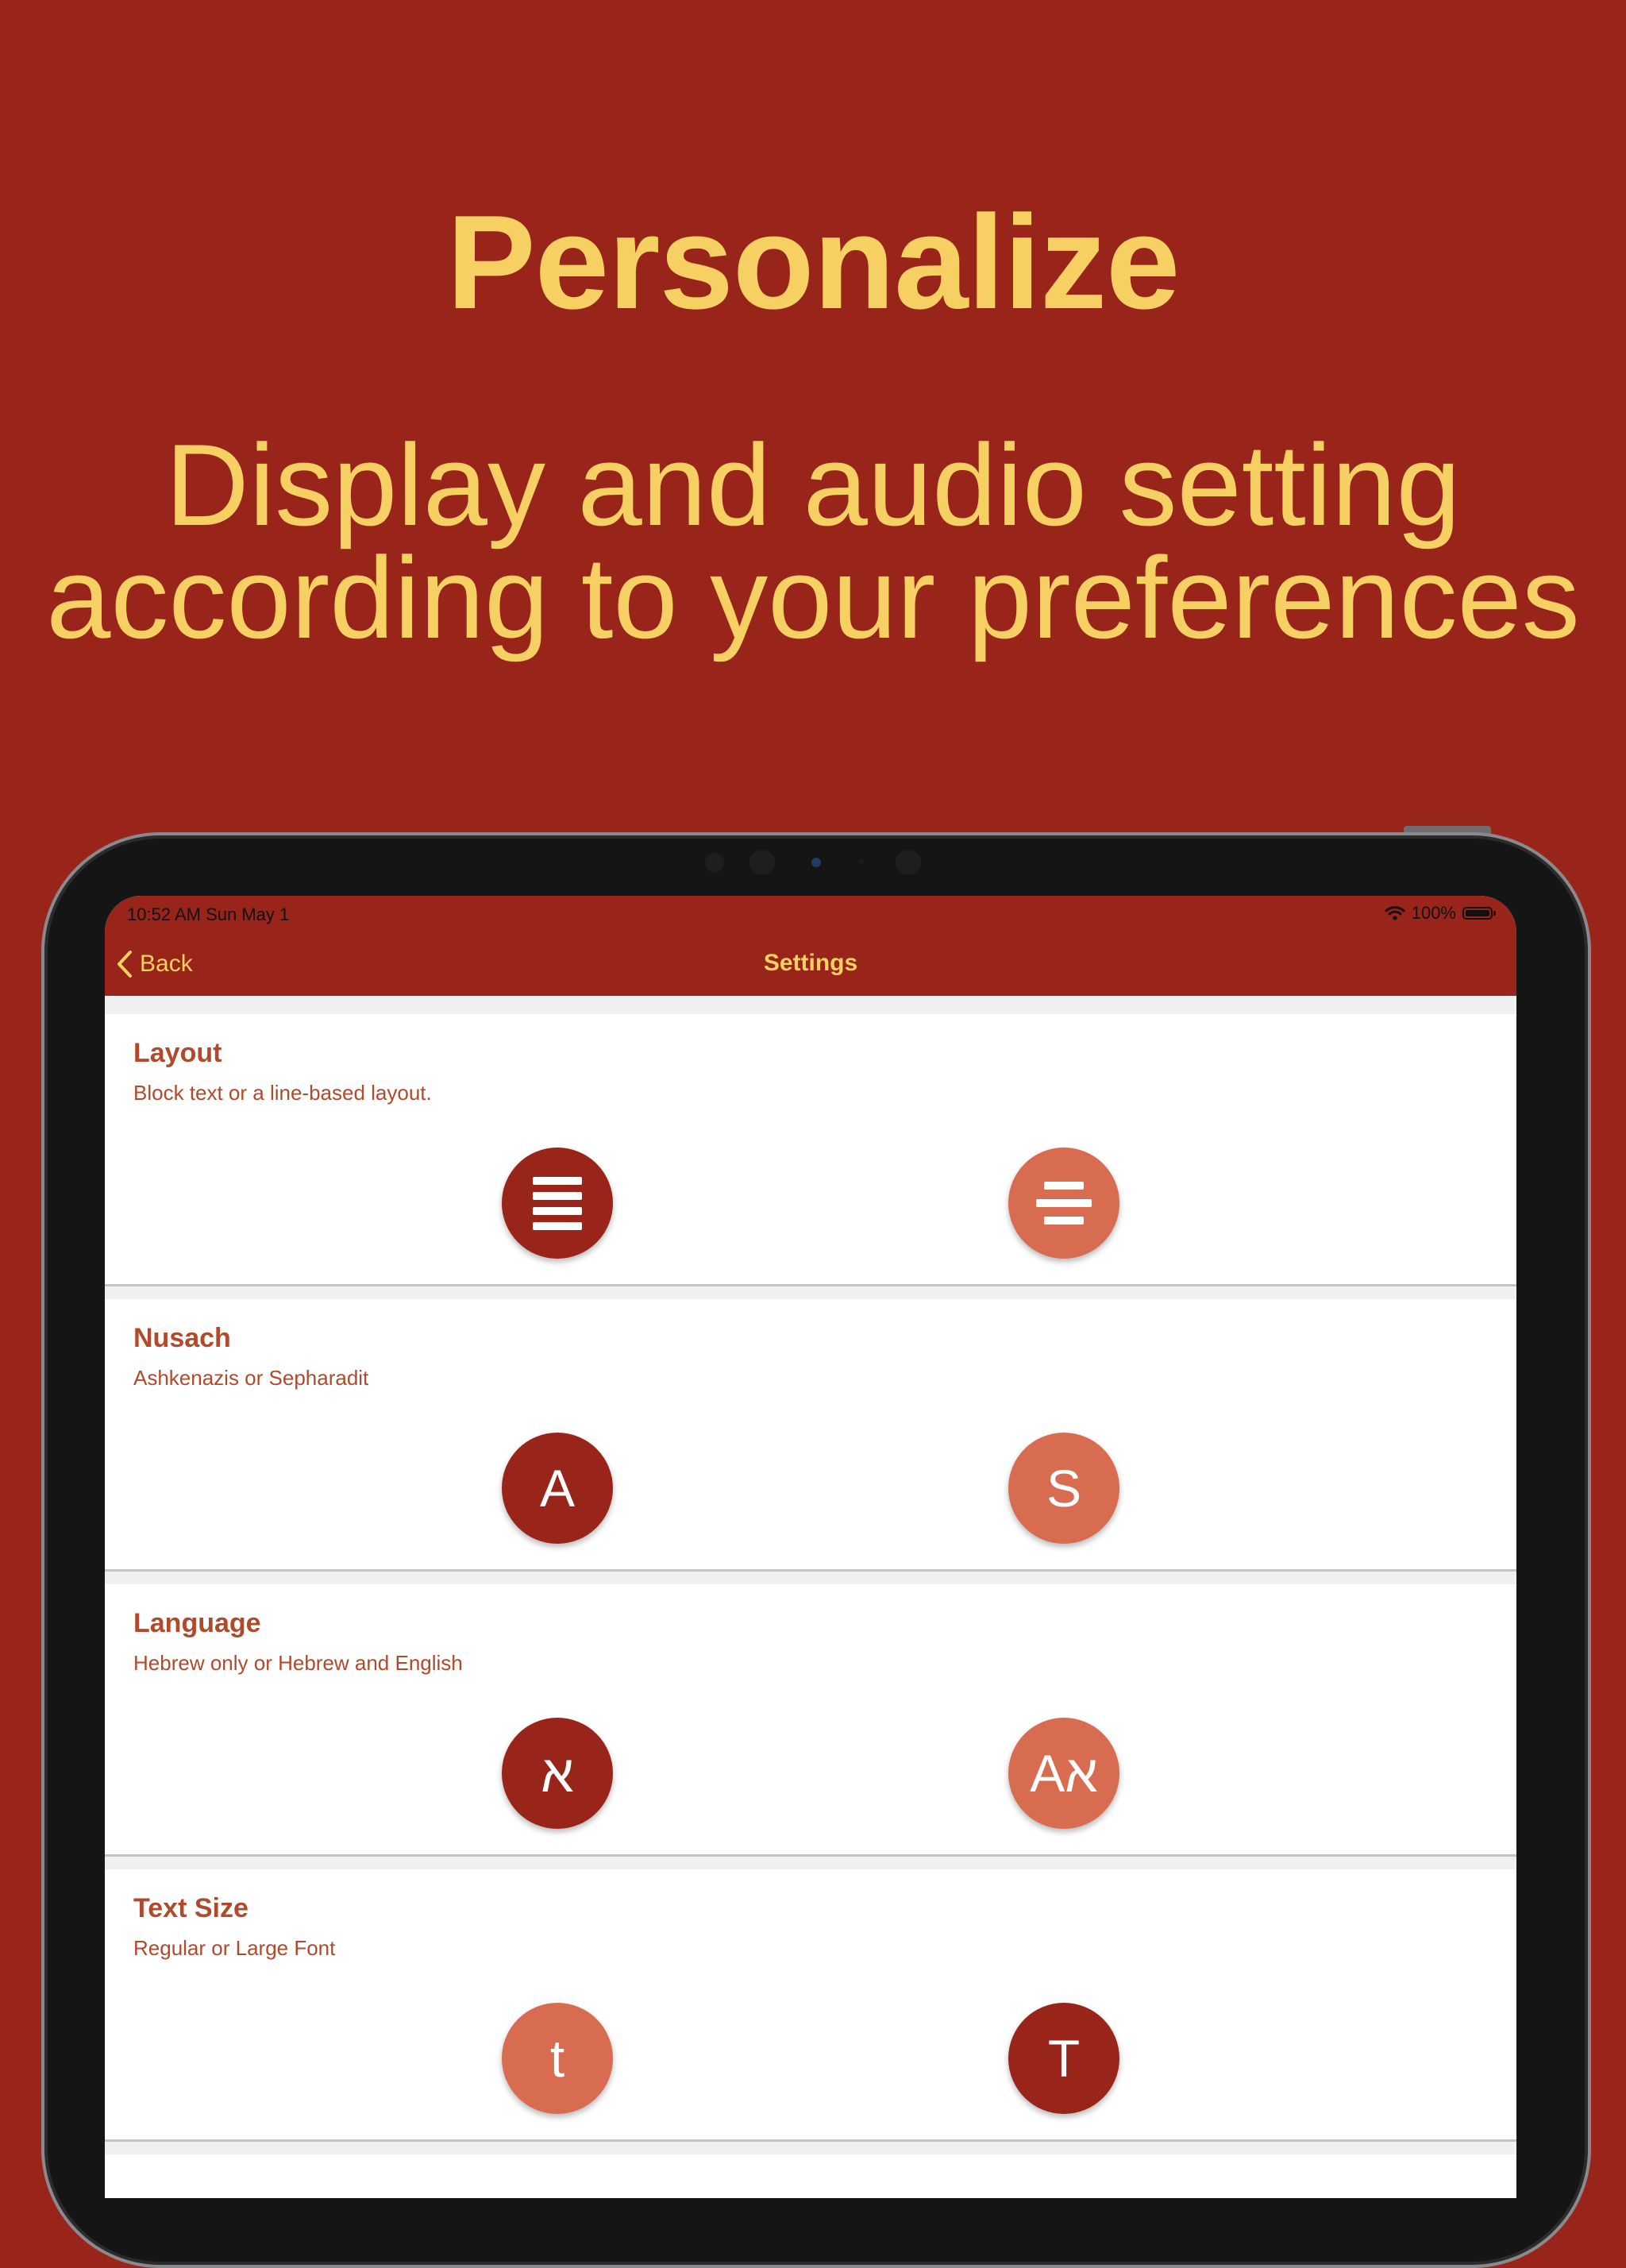 The height and width of the screenshot is (2268, 1626). Describe the element at coordinates (209, 914) in the screenshot. I see `status-time-date: 10:52 AM Sun May 1` at that location.